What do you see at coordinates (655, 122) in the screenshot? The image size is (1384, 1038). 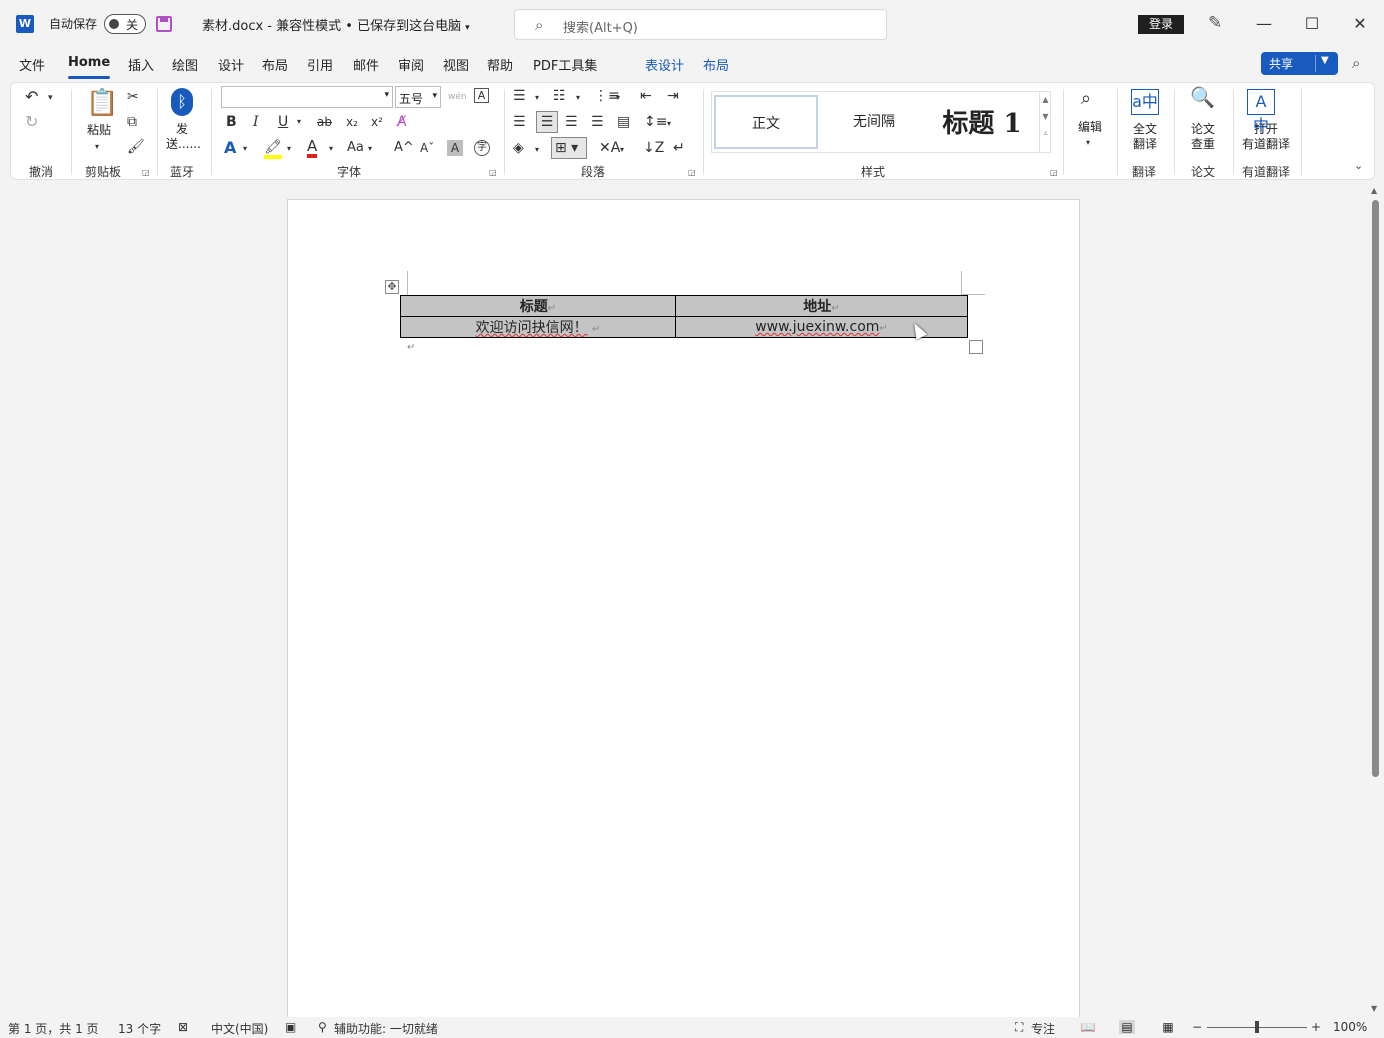 I see `line-spacing-icon: ↕≡` at bounding box center [655, 122].